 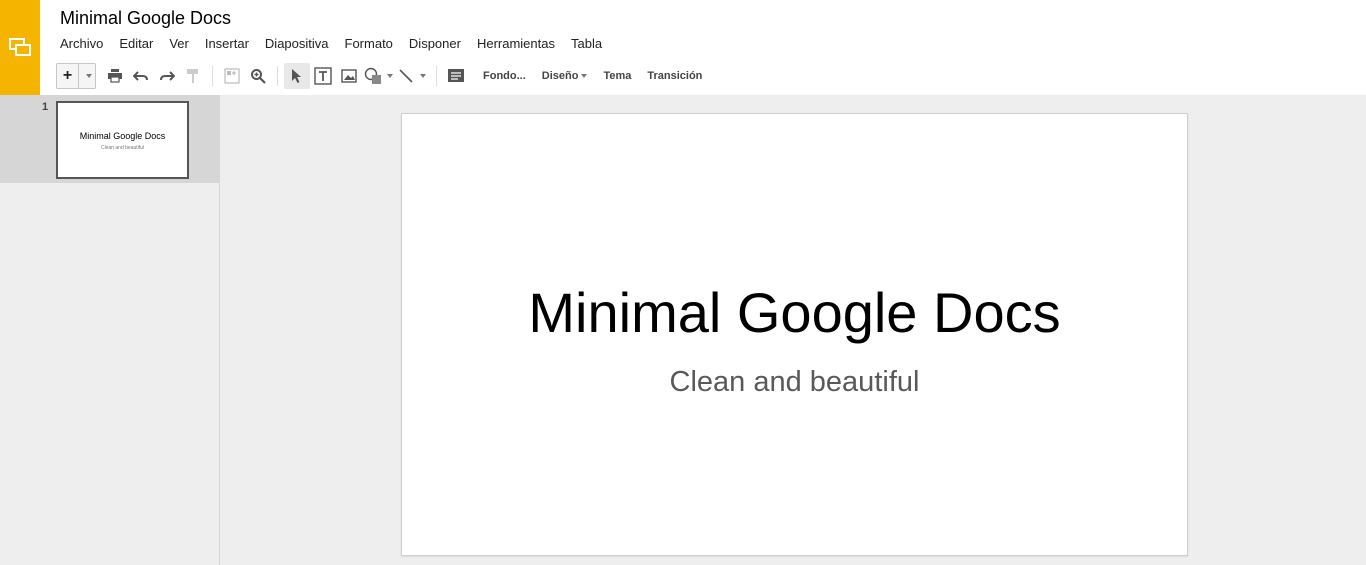 I want to click on image-icon, so click(x=349, y=76).